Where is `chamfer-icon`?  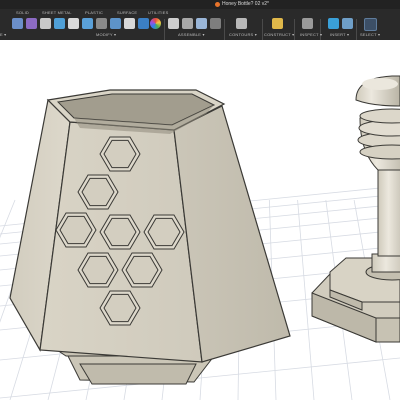 chamfer-icon is located at coordinates (45, 23).